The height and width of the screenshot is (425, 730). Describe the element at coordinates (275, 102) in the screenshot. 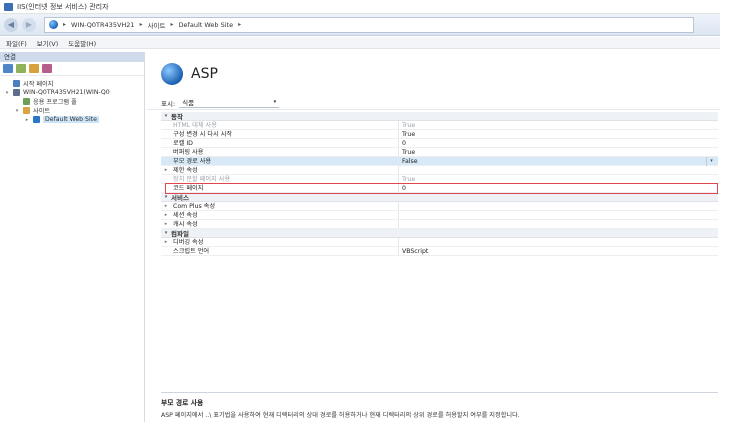

I see `chevron-down-icon: ▾` at that location.